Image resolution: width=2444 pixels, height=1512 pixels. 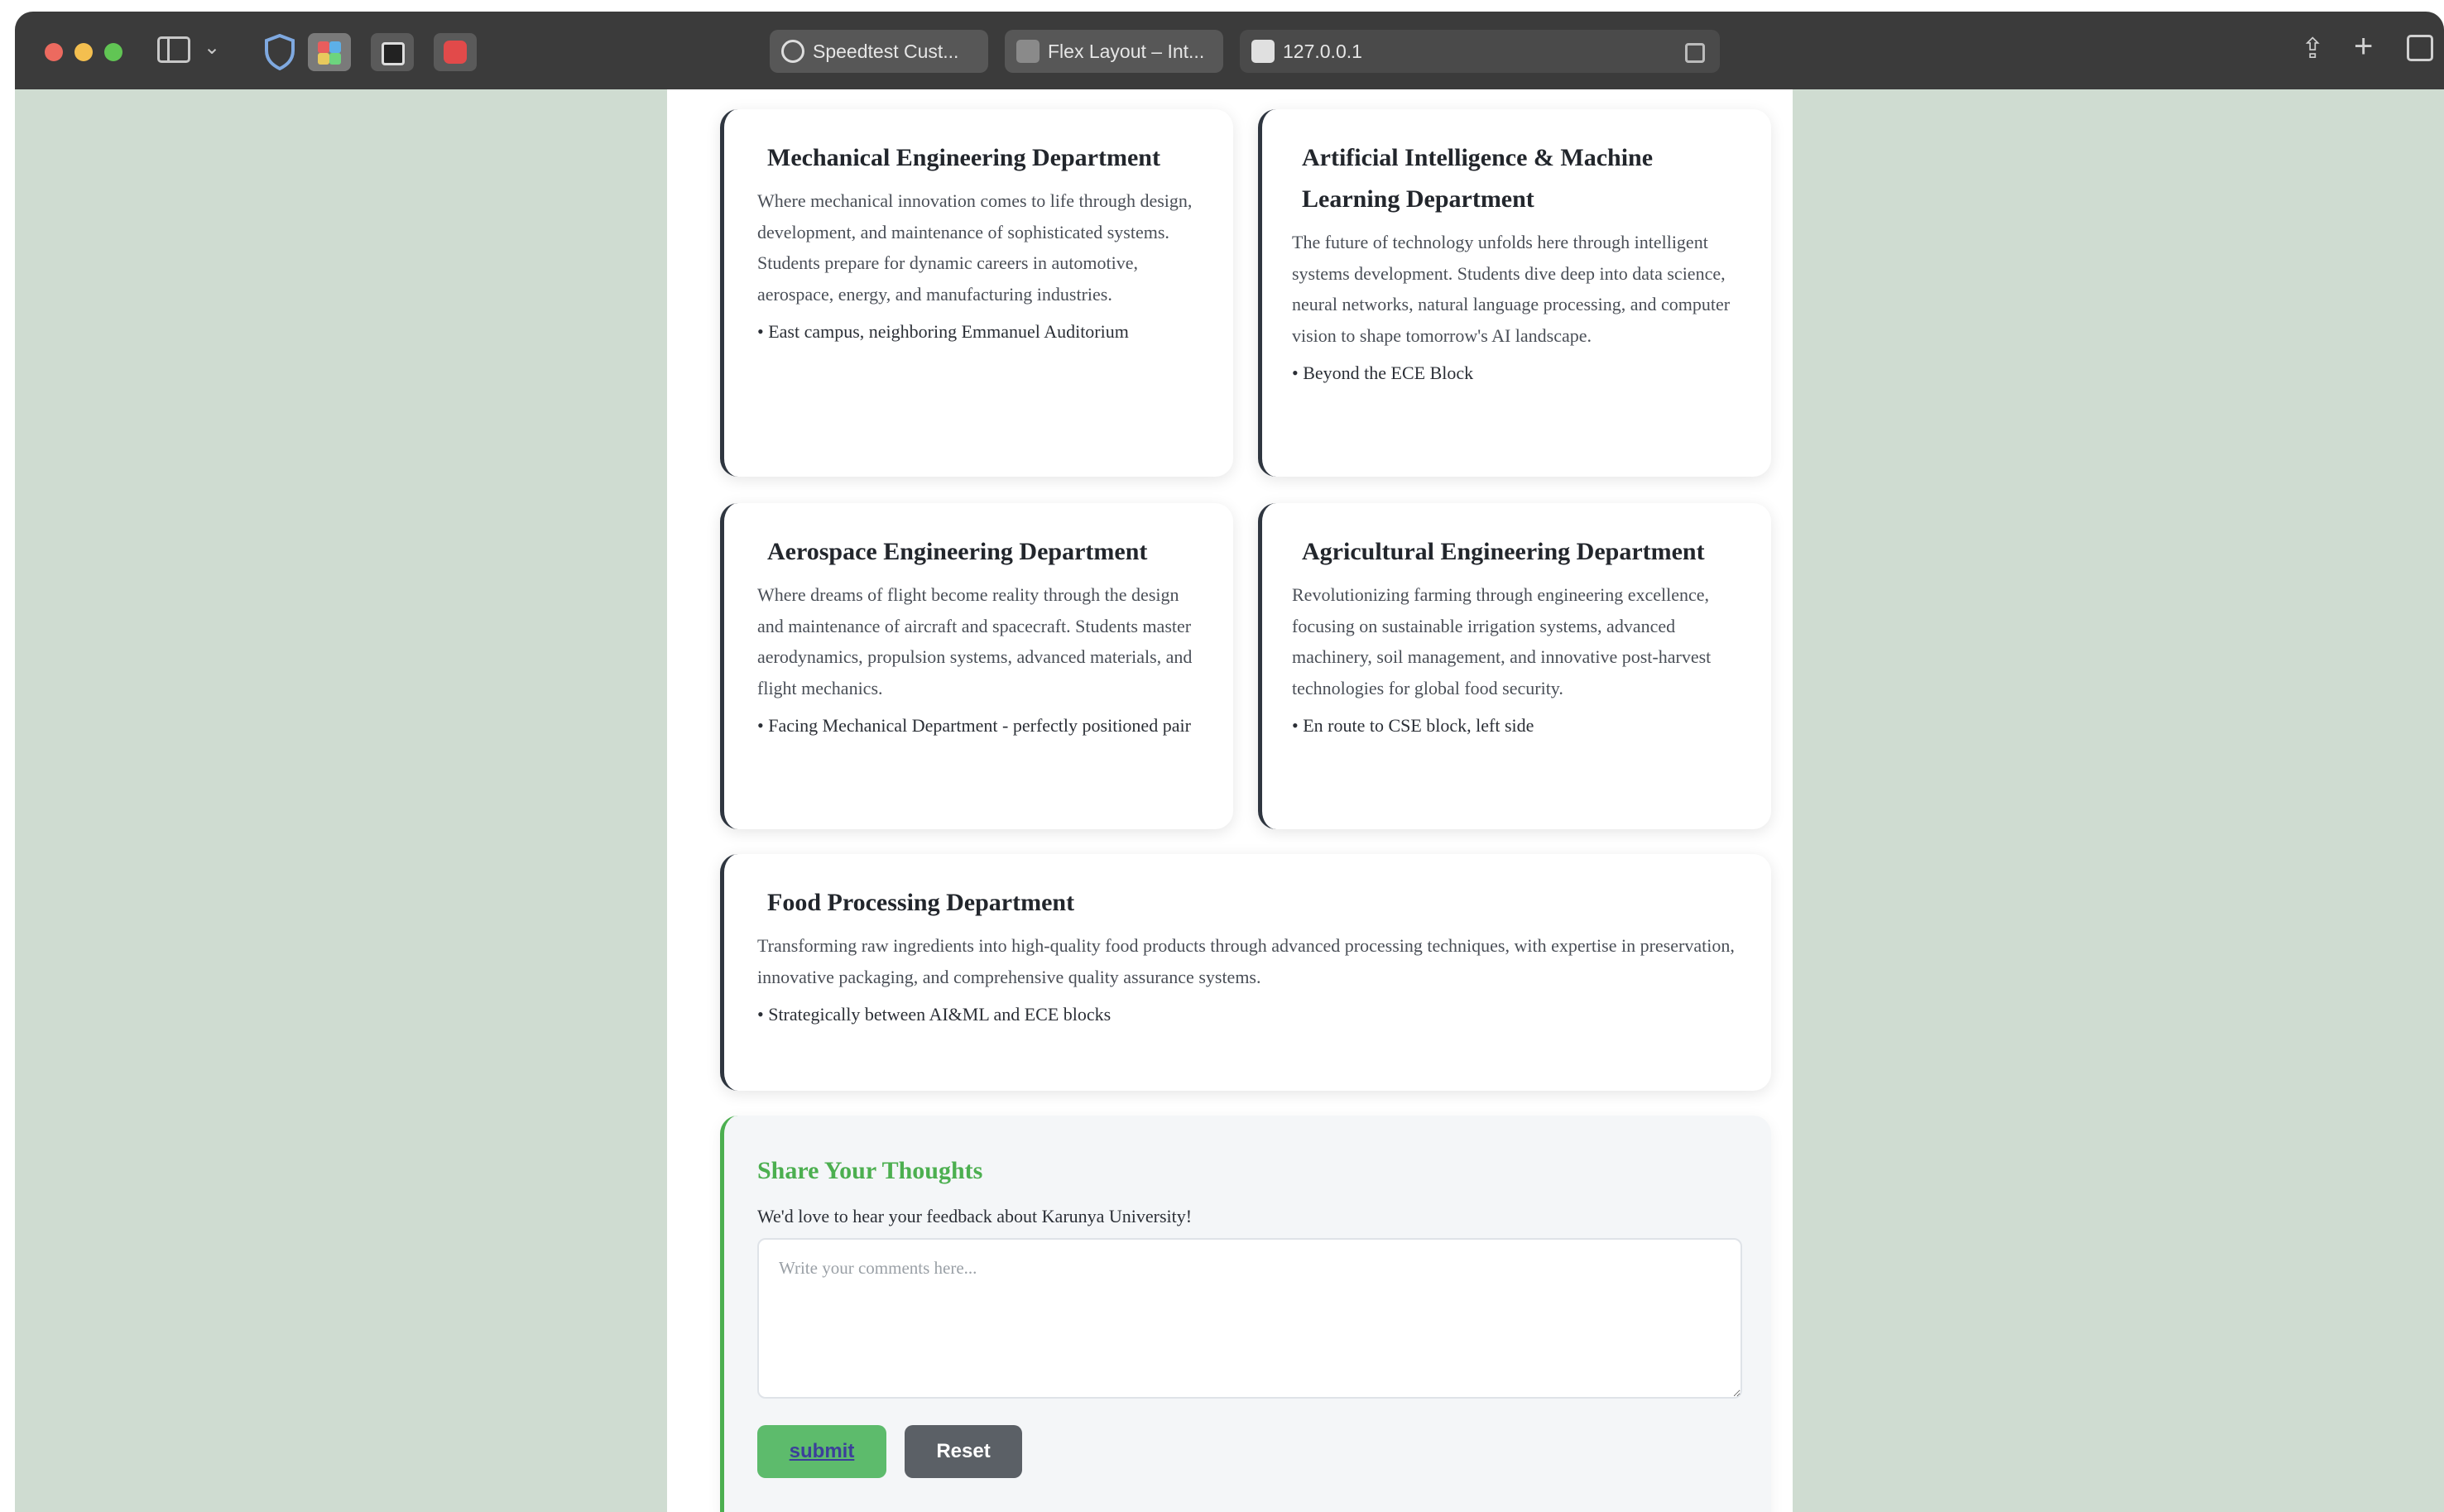 What do you see at coordinates (1503, 551) in the screenshot?
I see `department-title: Agricultural Engineering Department` at bounding box center [1503, 551].